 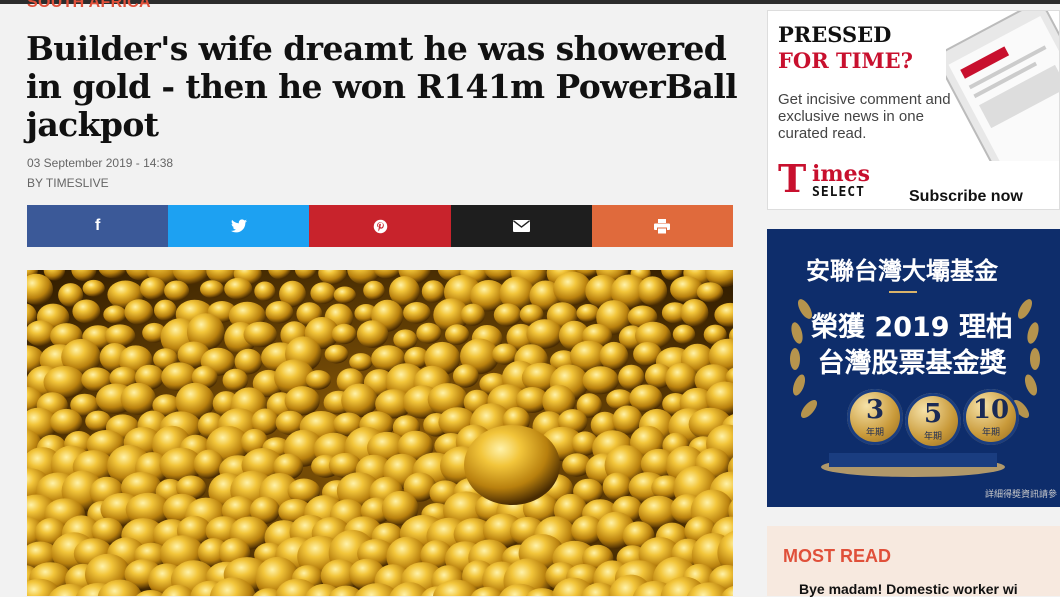 I want to click on facebook-icon: f, so click(x=97, y=225).